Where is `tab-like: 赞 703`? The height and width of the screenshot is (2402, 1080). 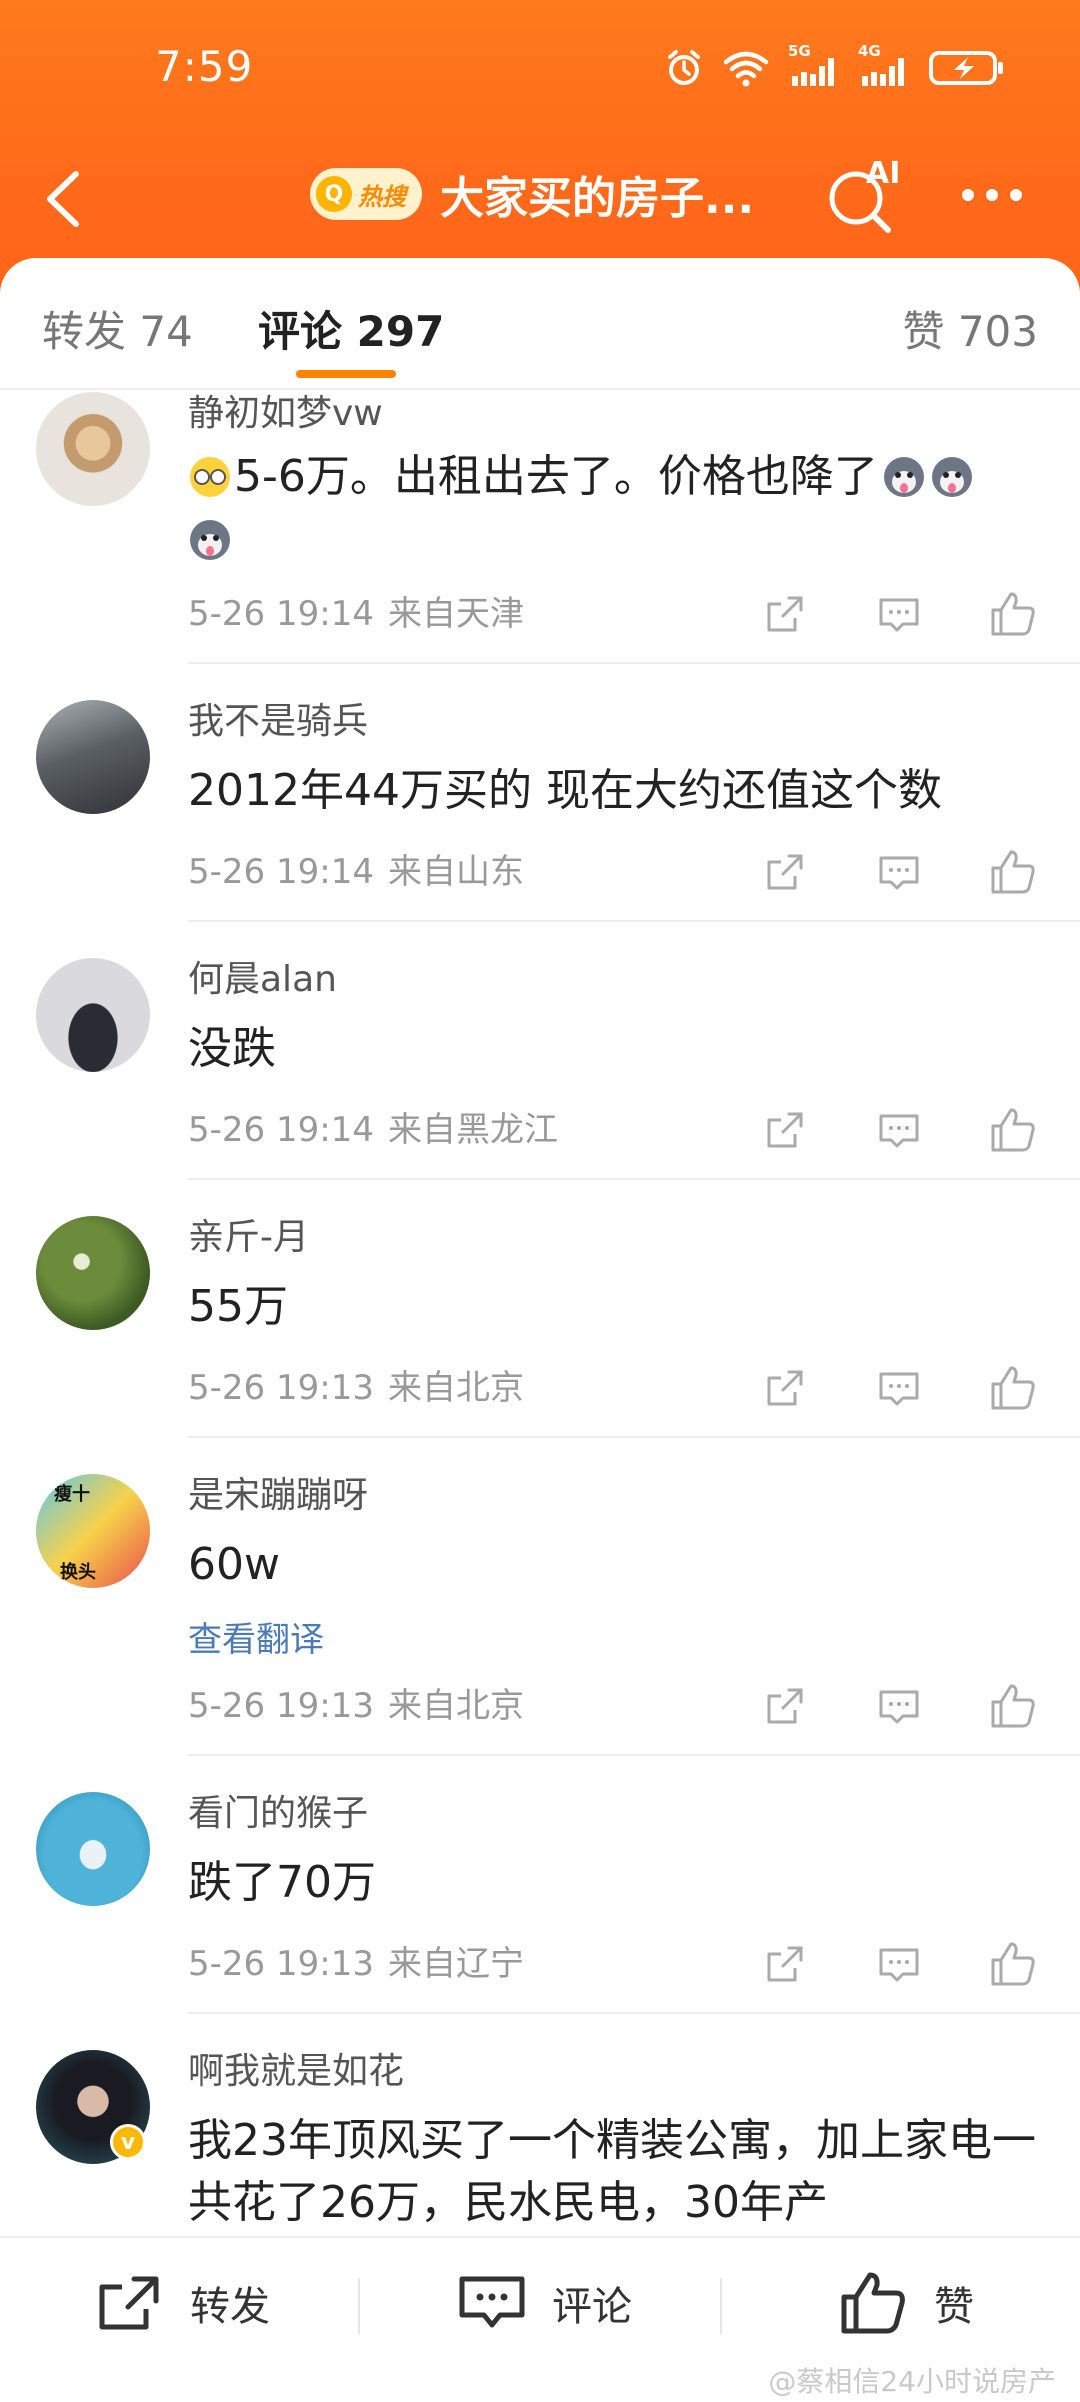 tab-like: 赞 703 is located at coordinates (970, 328).